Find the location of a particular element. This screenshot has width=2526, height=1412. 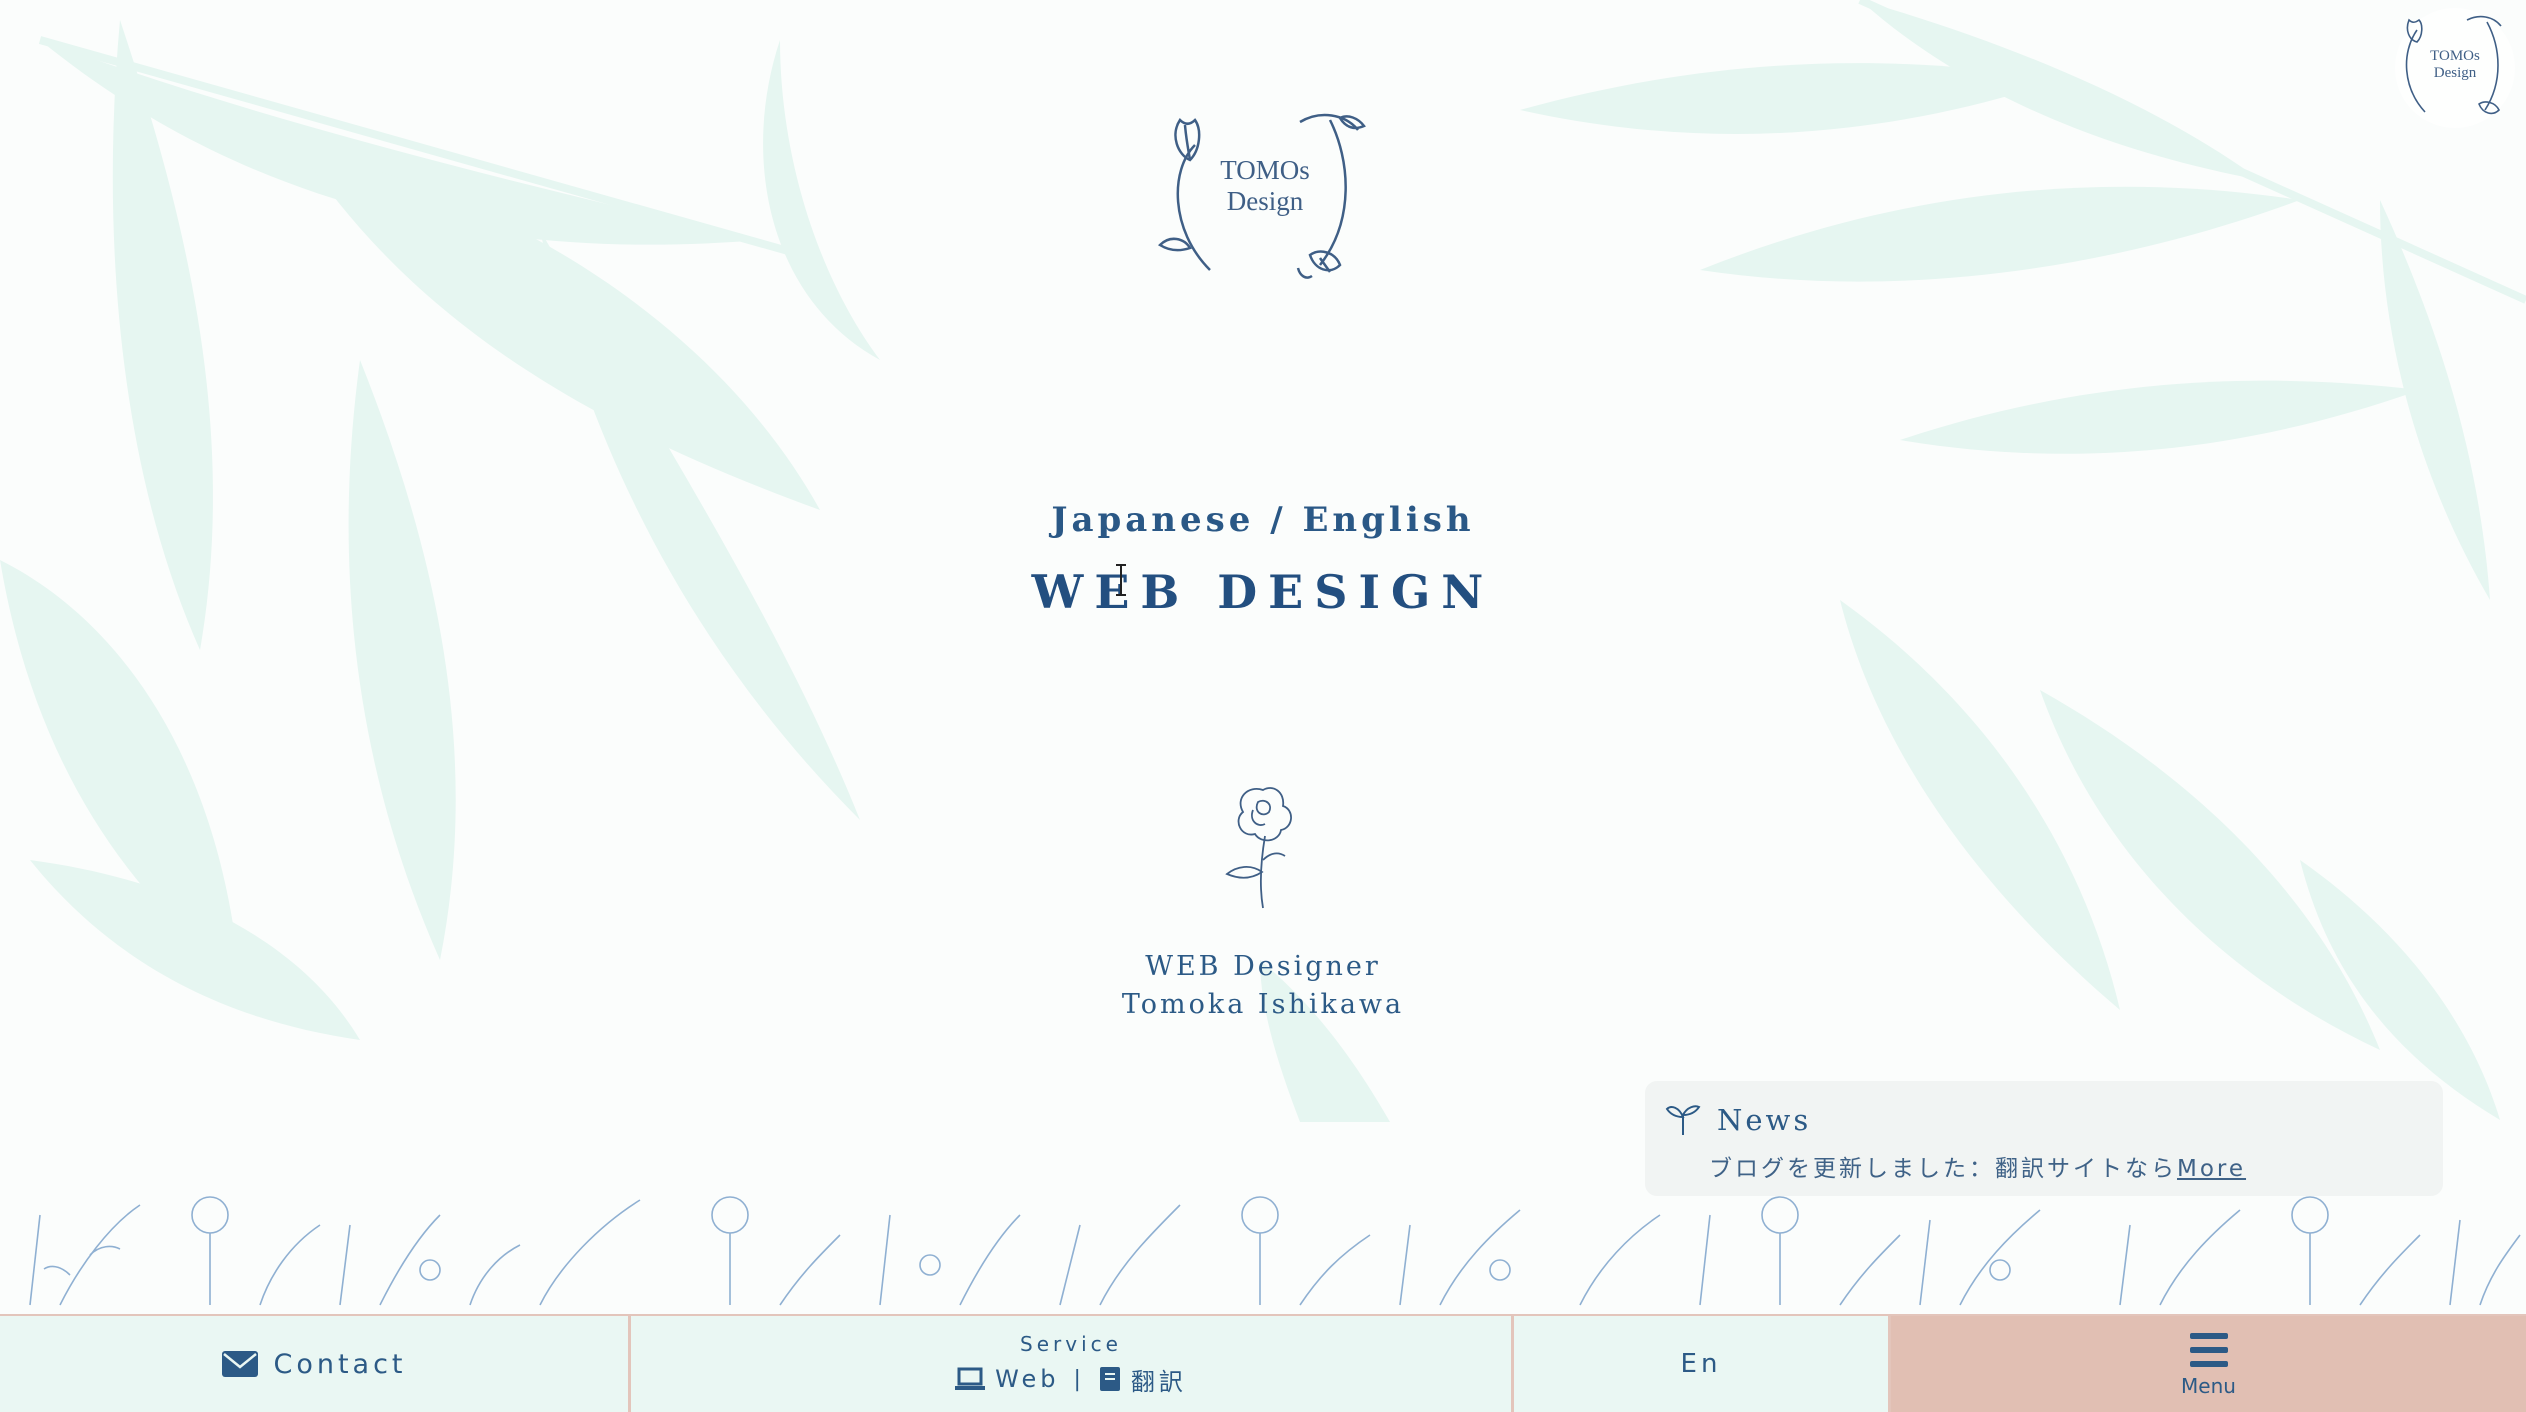

logo: TOMOs Design is located at coordinates (1265, 192).